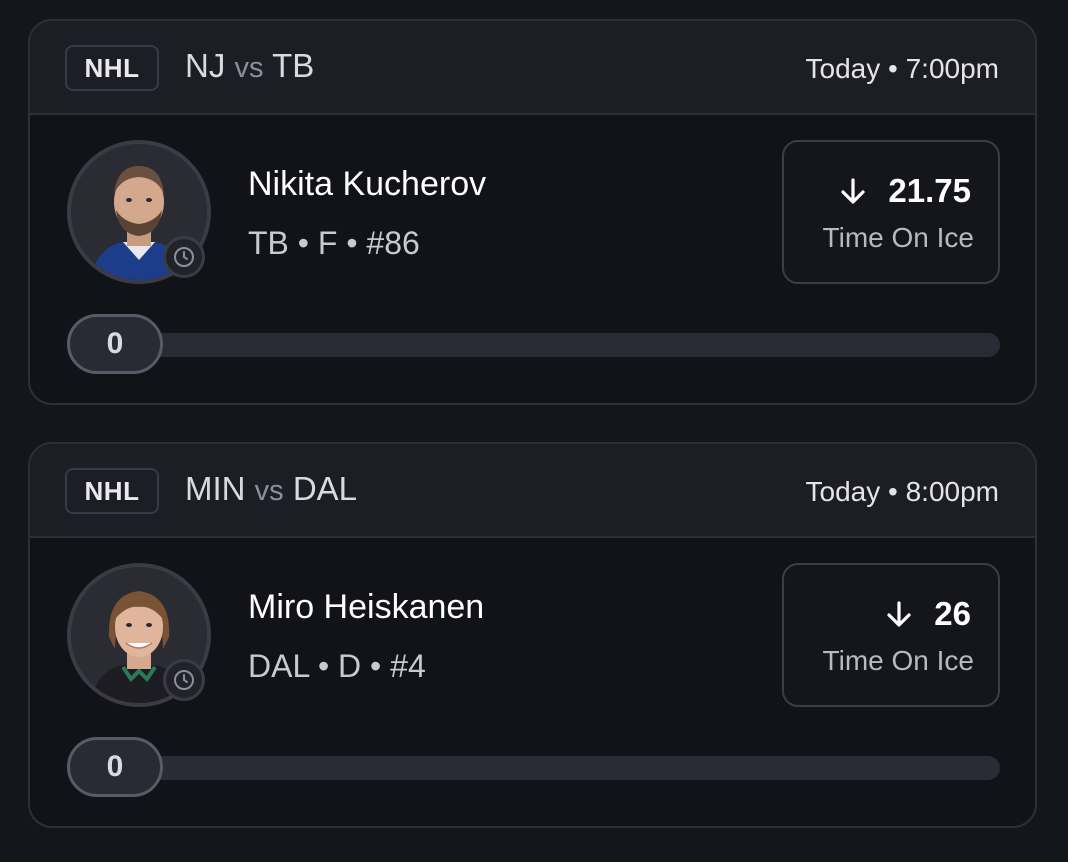 The image size is (1068, 862). Describe the element at coordinates (532, 491) in the screenshot. I see `game-header: NHL MIN vs DAL Today • 8:00pm` at that location.